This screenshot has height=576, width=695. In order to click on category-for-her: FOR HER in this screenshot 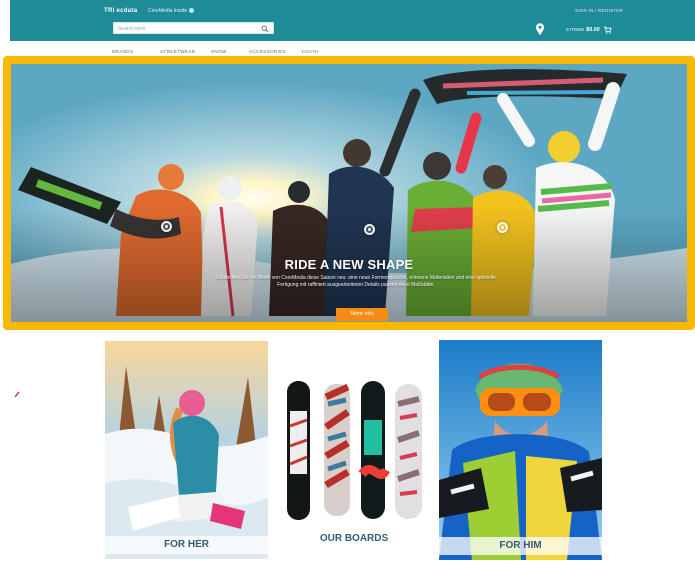, I will do `click(186, 450)`.